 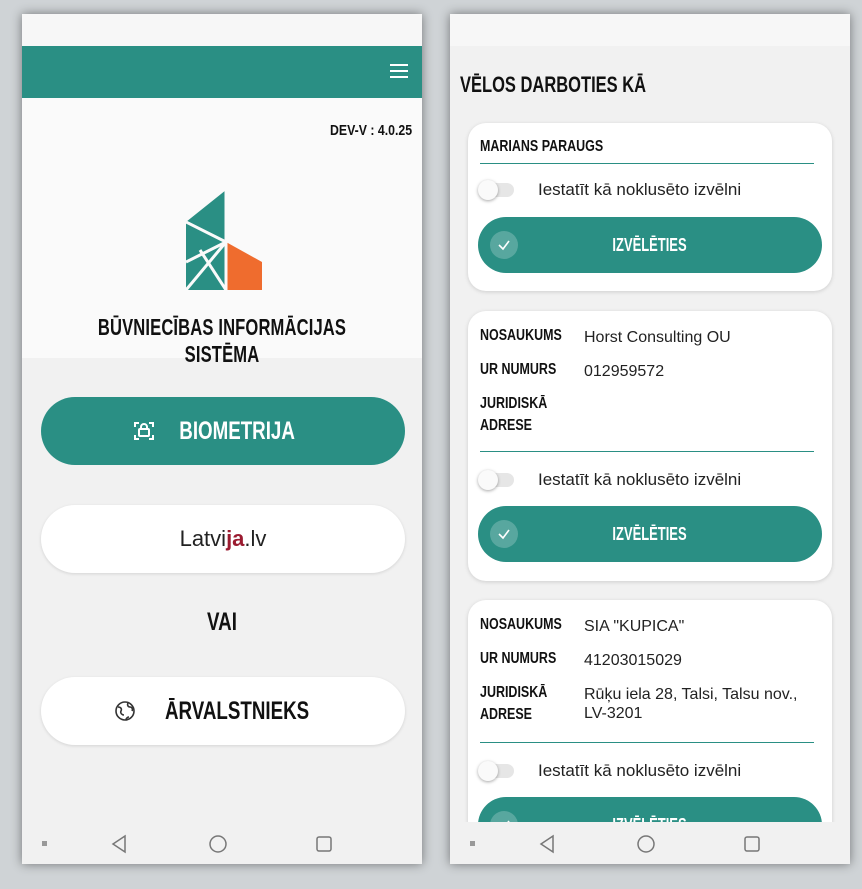 What do you see at coordinates (624, 371) in the screenshot?
I see `reg-number-value: 012959572` at bounding box center [624, 371].